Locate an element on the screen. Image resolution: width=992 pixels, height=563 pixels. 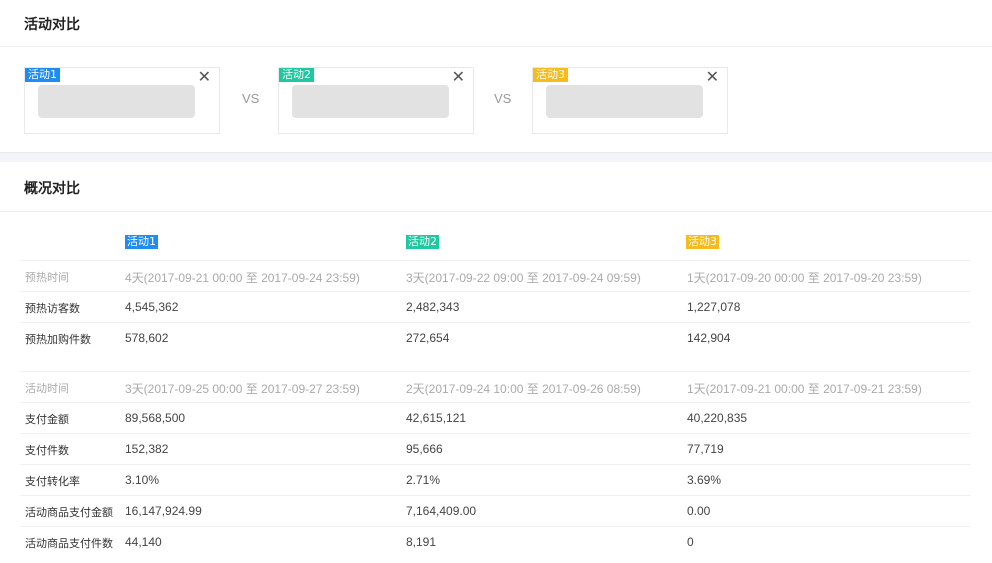
table-cell: 40,220,835 is located at coordinates (717, 418).